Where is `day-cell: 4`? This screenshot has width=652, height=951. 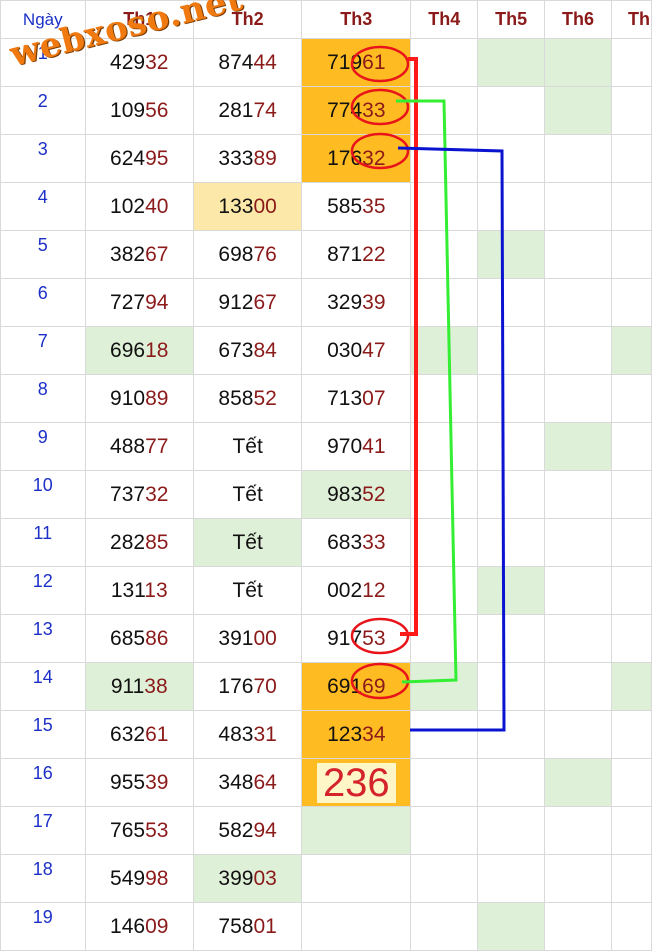
day-cell: 4 is located at coordinates (43, 206).